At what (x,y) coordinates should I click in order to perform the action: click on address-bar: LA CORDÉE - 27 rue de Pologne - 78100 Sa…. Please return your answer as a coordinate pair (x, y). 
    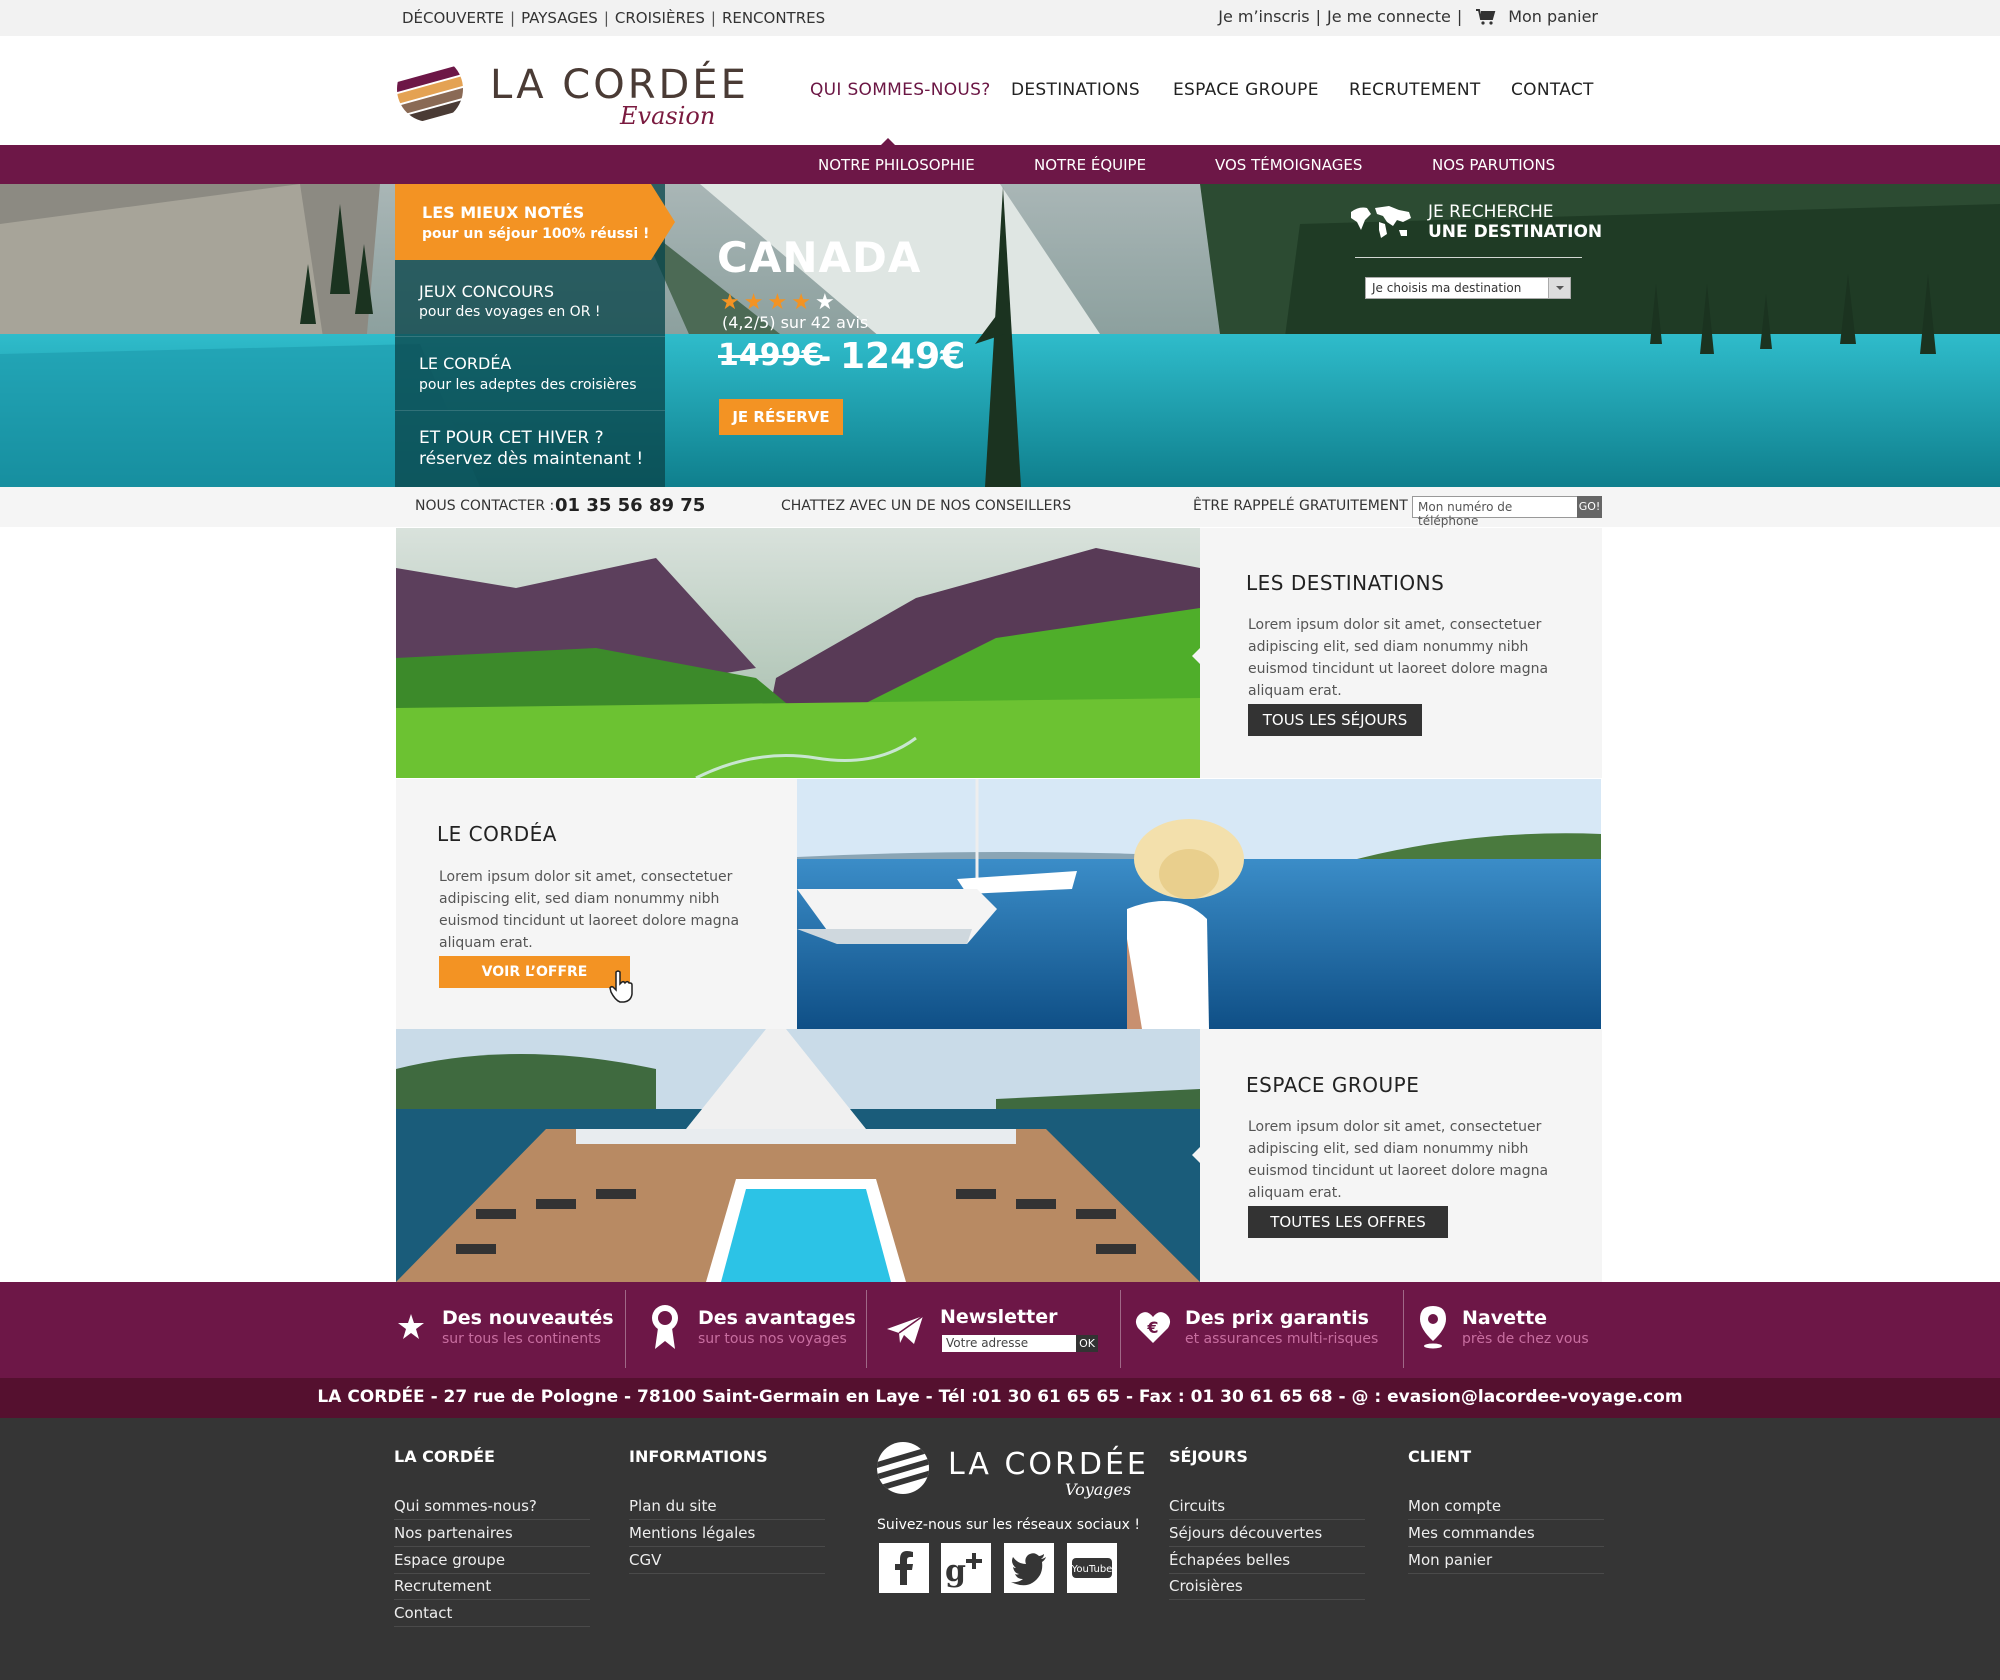
    Looking at the image, I should click on (1000, 1398).